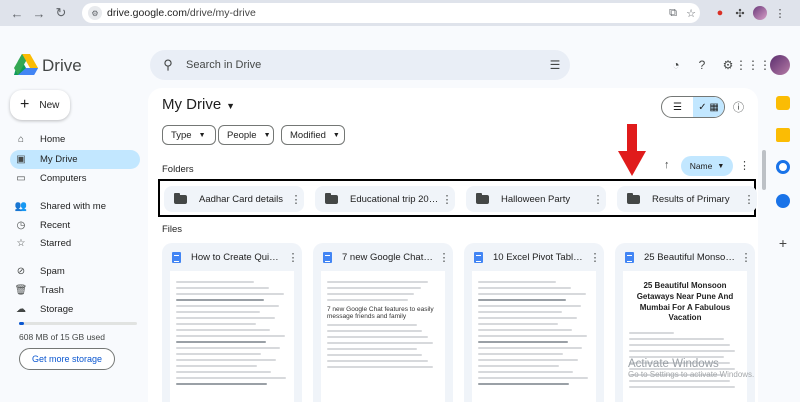 This screenshot has height=402, width=800. Describe the element at coordinates (62, 337) in the screenshot. I see `storage-usage-text: 608 MB of 15 GB used` at that location.